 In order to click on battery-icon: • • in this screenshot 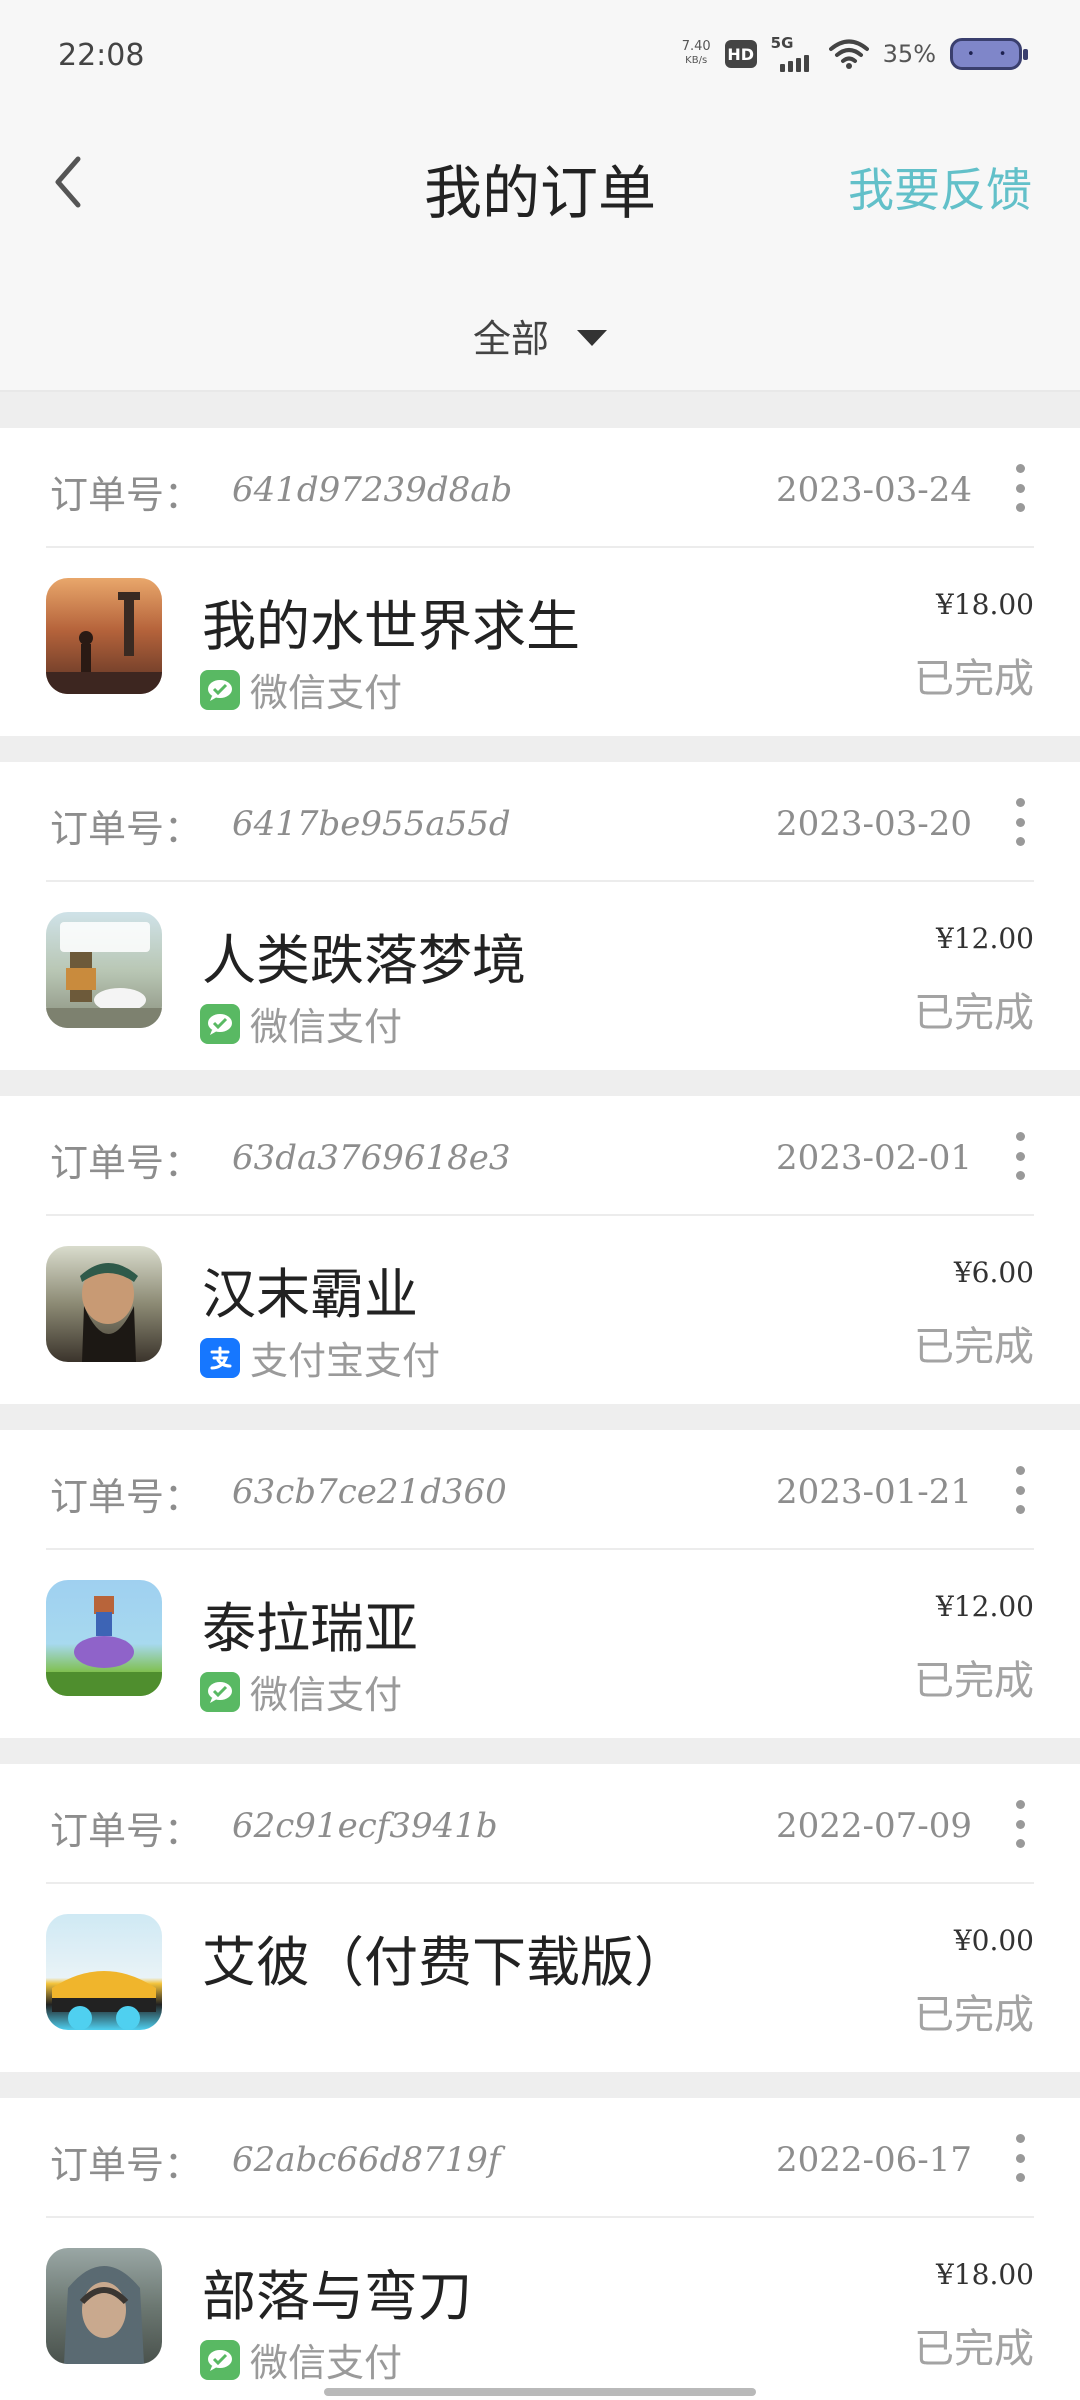, I will do `click(989, 54)`.